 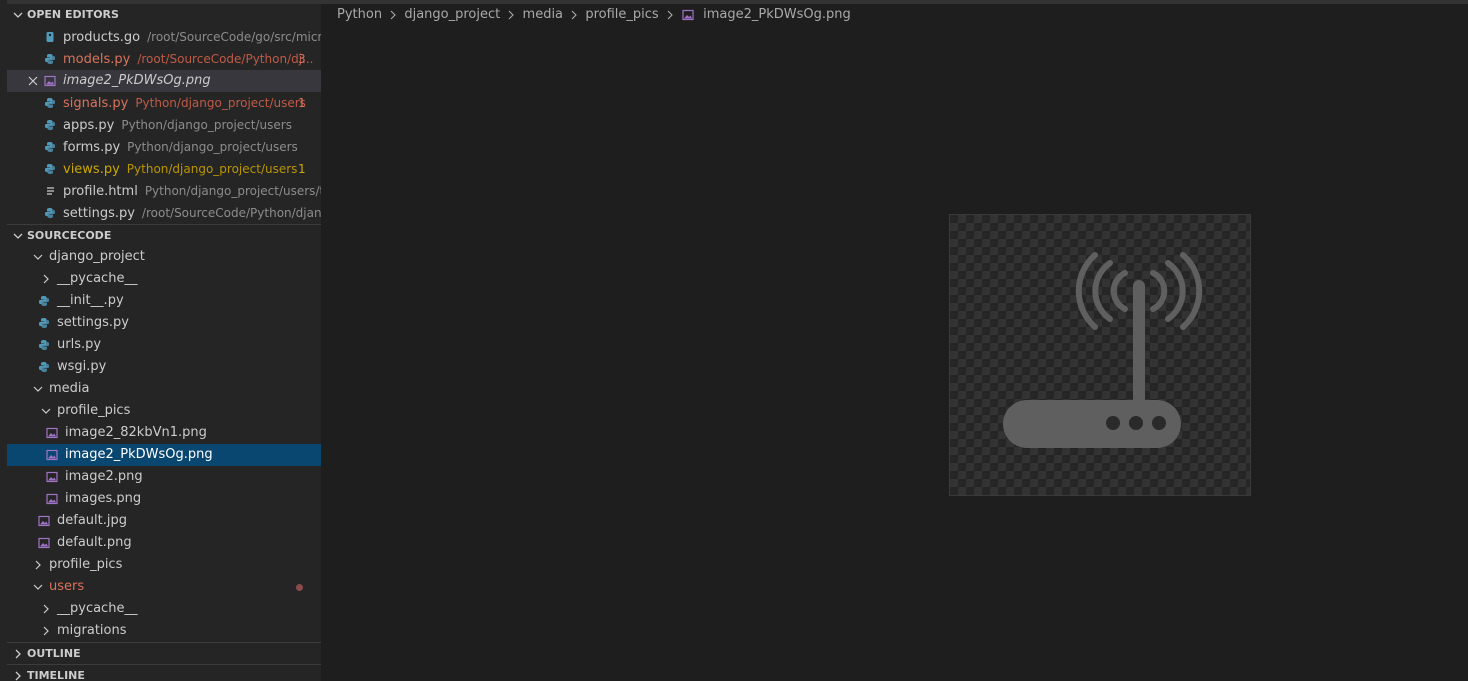 I want to click on open-editor-item-active: image2_PkDWsOg.png, so click(x=164, y=81).